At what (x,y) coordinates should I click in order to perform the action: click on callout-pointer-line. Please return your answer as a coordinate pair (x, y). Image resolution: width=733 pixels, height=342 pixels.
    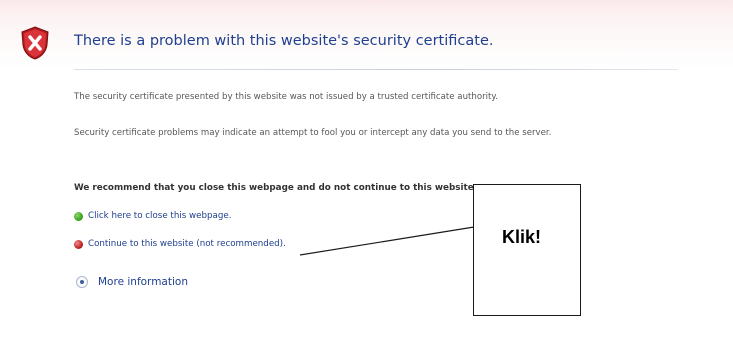
    Looking at the image, I should click on (387, 241).